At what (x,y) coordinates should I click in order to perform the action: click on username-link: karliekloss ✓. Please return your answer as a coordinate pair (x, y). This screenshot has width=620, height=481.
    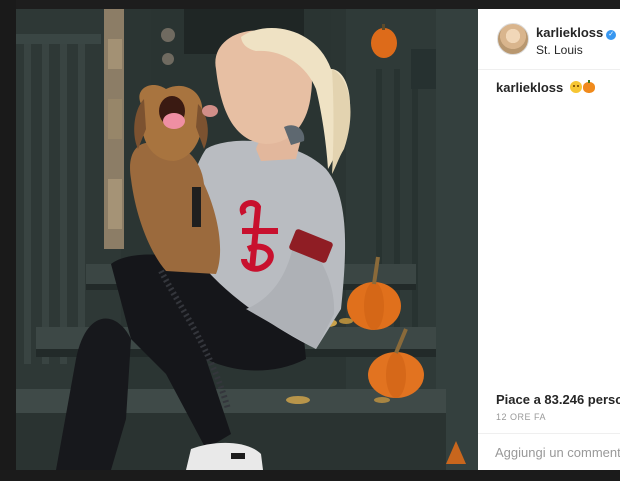
    Looking at the image, I should click on (576, 32).